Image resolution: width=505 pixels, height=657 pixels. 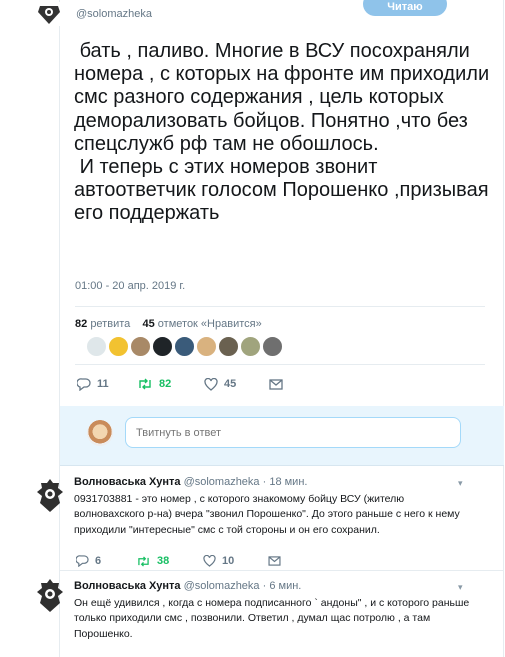 What do you see at coordinates (228, 561) in the screenshot?
I see `like-count: 10` at bounding box center [228, 561].